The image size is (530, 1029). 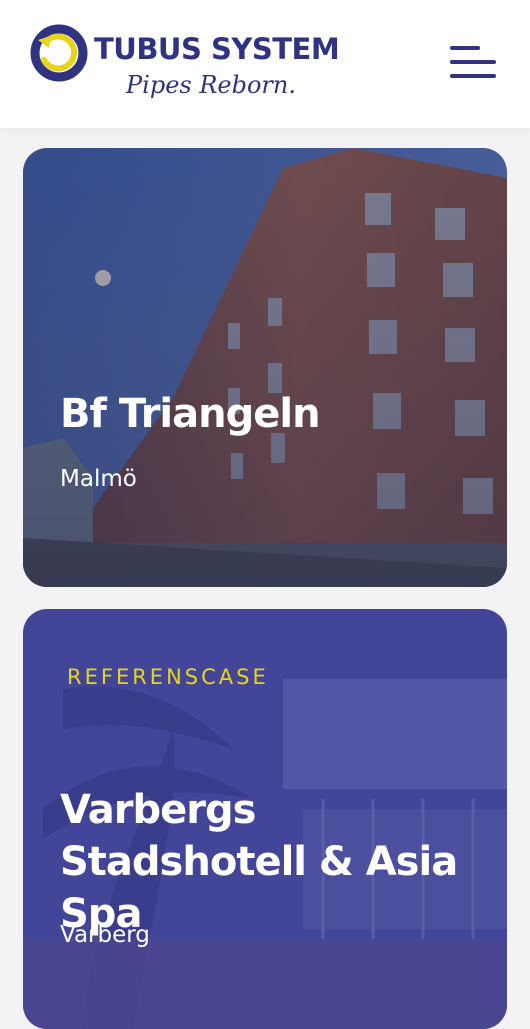 What do you see at coordinates (259, 862) in the screenshot?
I see `card-title: Varbergs Stadshotell & Asia Spa` at bounding box center [259, 862].